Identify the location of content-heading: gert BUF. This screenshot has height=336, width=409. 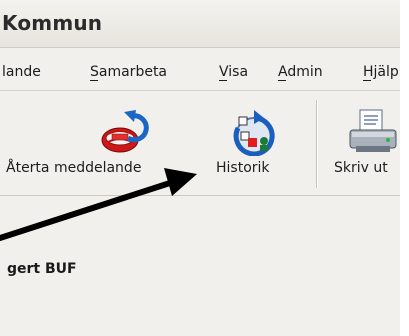
(42, 269).